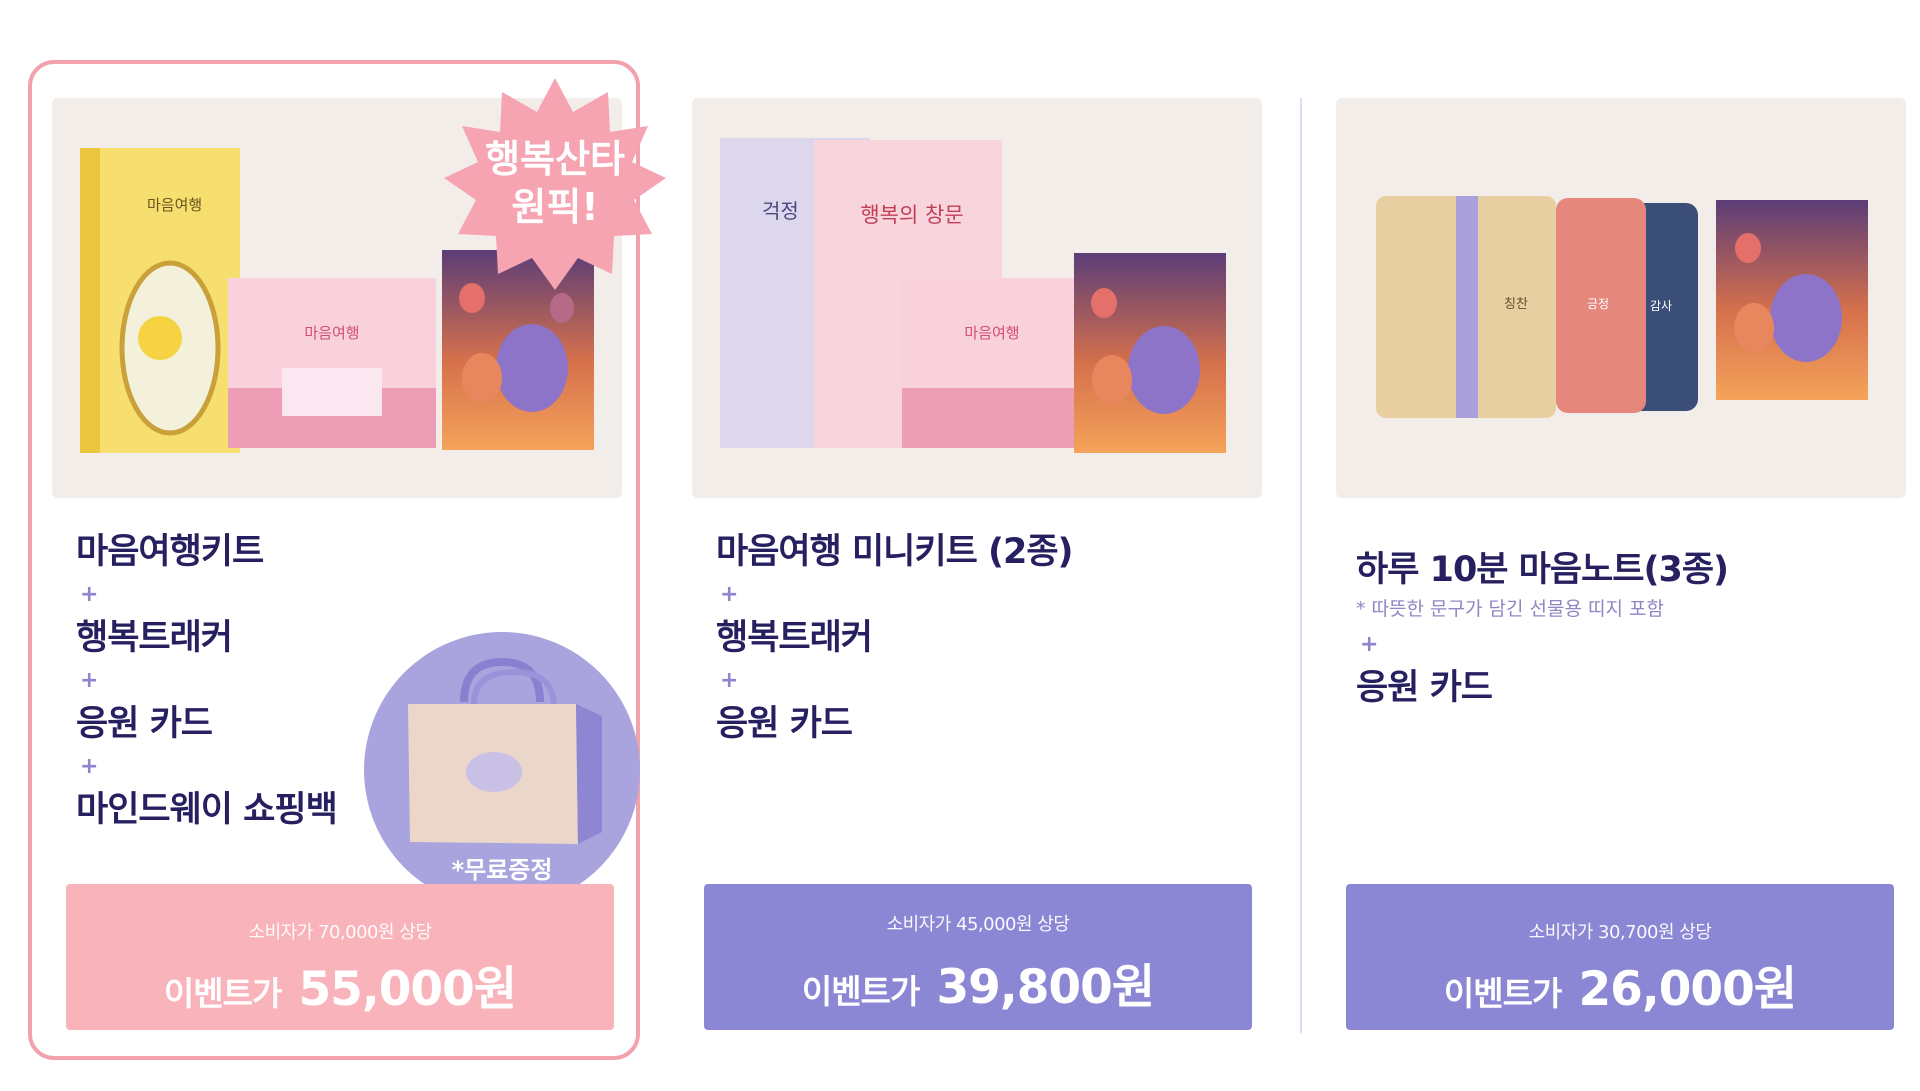  I want to click on product-image-notes: 감사 긍정 칭찬, so click(1621, 298).